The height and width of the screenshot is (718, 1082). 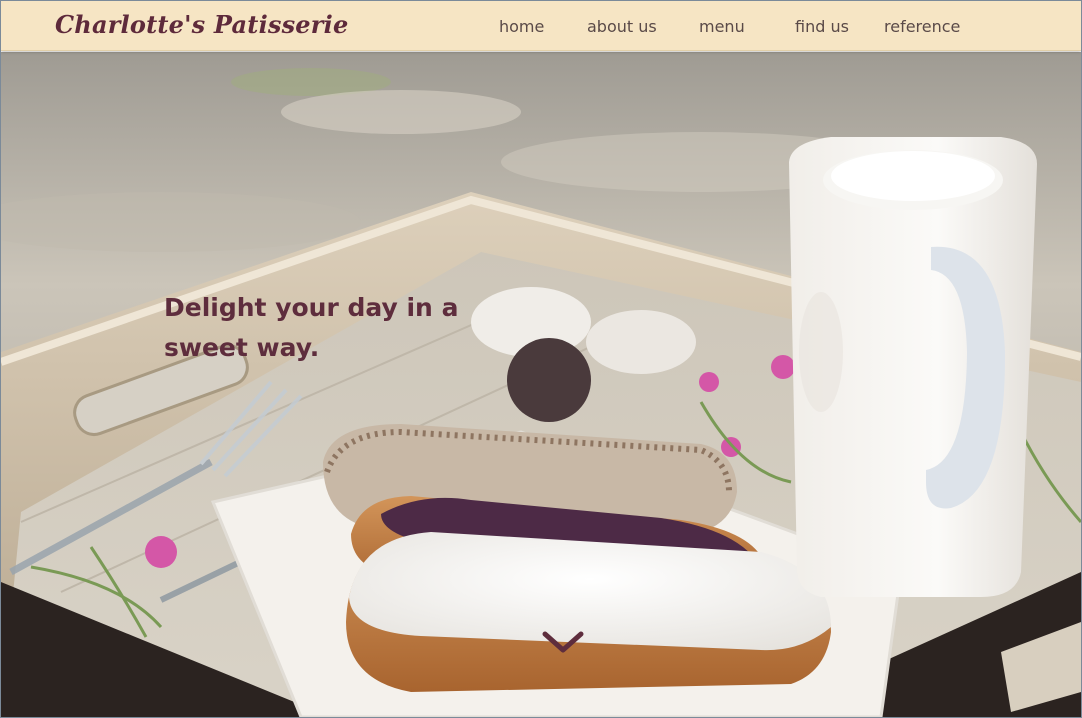 I want to click on nav-link-reference: reference, so click(x=922, y=26).